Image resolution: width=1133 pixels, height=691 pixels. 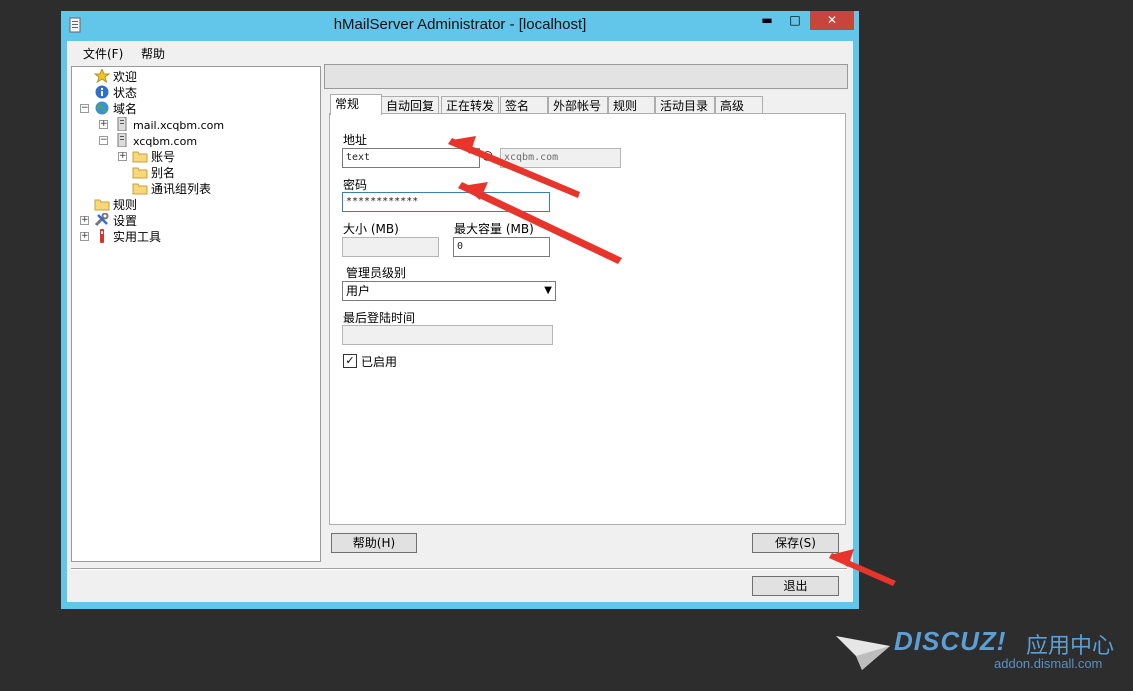 I want to click on tree-item-domains: 域名, so click(x=115, y=109).